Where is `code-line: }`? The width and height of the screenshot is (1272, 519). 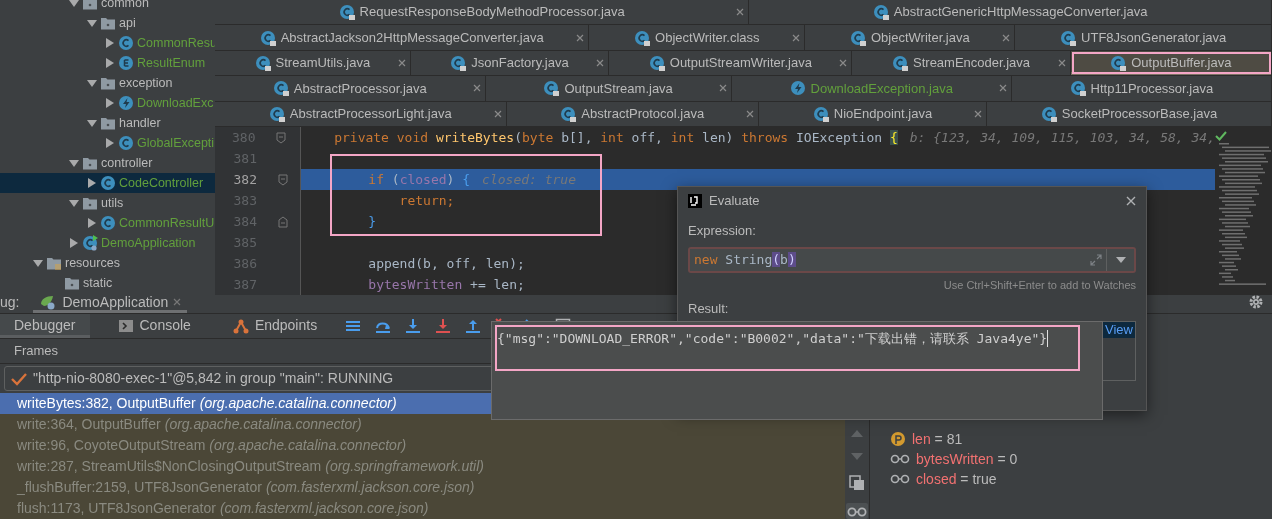
code-line: } is located at coordinates (372, 221).